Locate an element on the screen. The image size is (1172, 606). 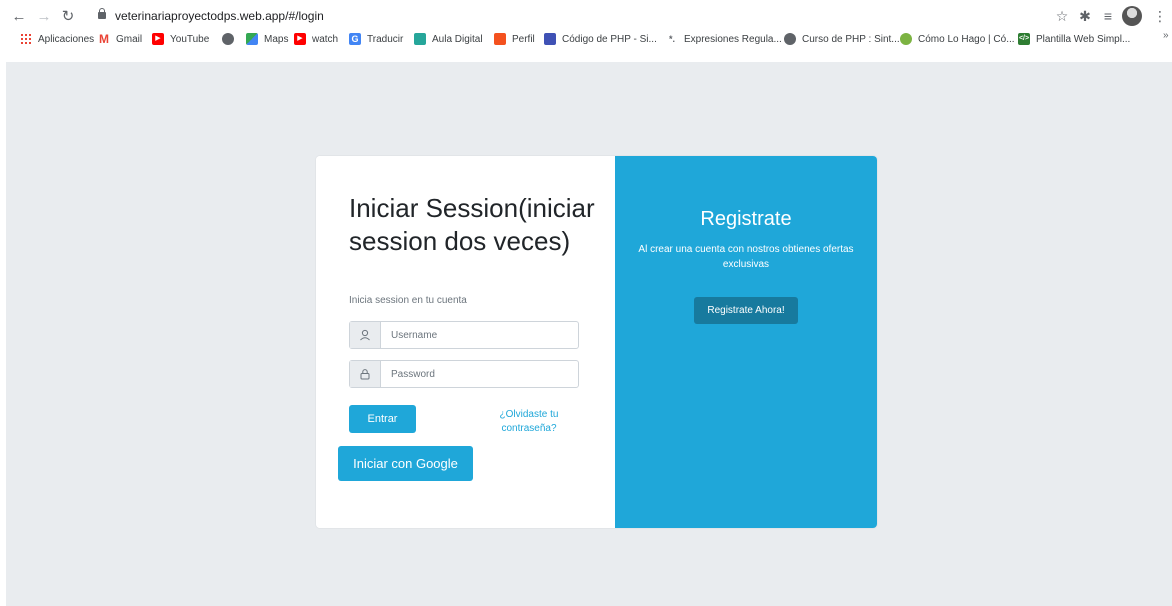
bookmark-label: Perfil is located at coordinates (523, 39).